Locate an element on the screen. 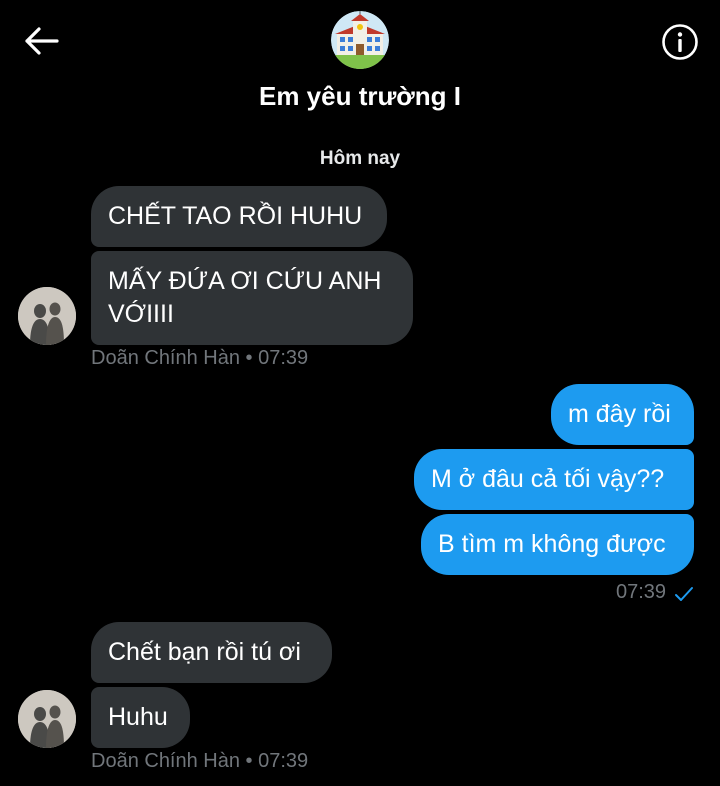 The height and width of the screenshot is (786, 720). arrow-left-icon is located at coordinates (42, 41).